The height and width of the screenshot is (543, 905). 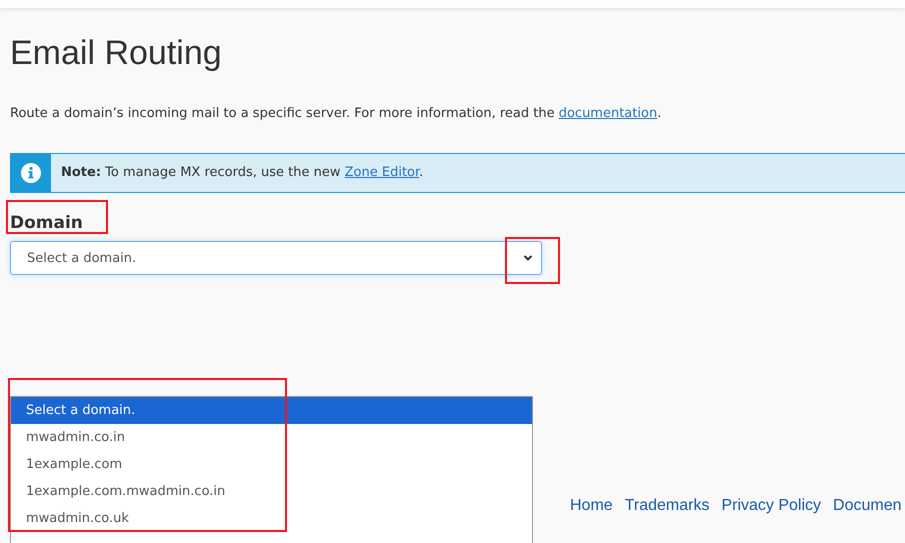 I want to click on footer-link: Documen, so click(x=867, y=506).